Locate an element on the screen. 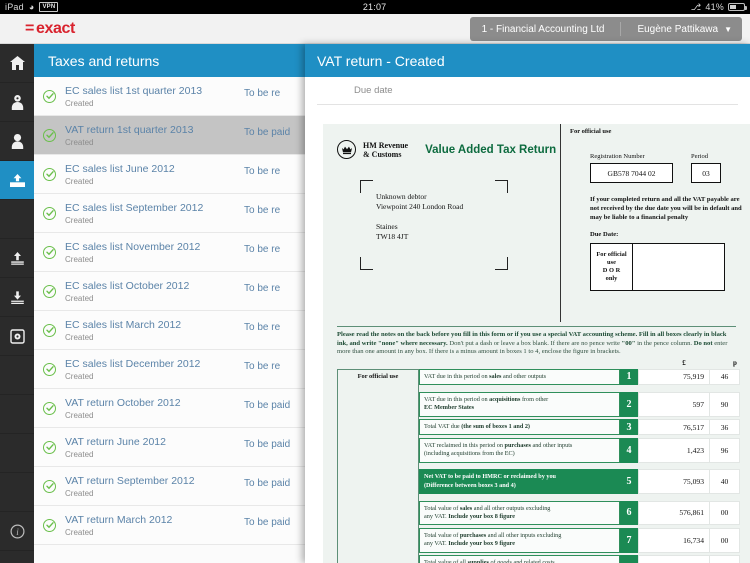  box-desc-line2-bold: Include your box 9 figure is located at coordinates (482, 544).